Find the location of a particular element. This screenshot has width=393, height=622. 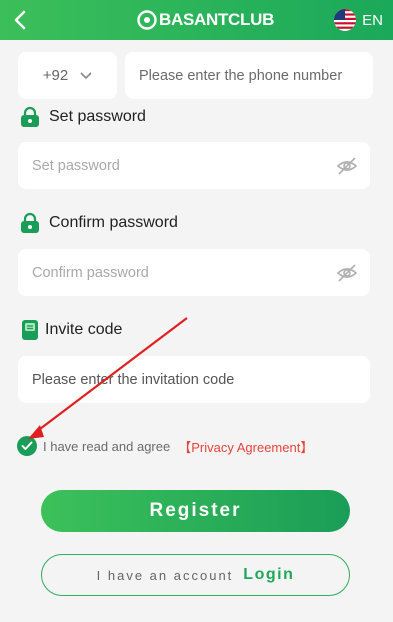

privacy-agreement-link: 【Privacy Agreement】 is located at coordinates (245, 446).